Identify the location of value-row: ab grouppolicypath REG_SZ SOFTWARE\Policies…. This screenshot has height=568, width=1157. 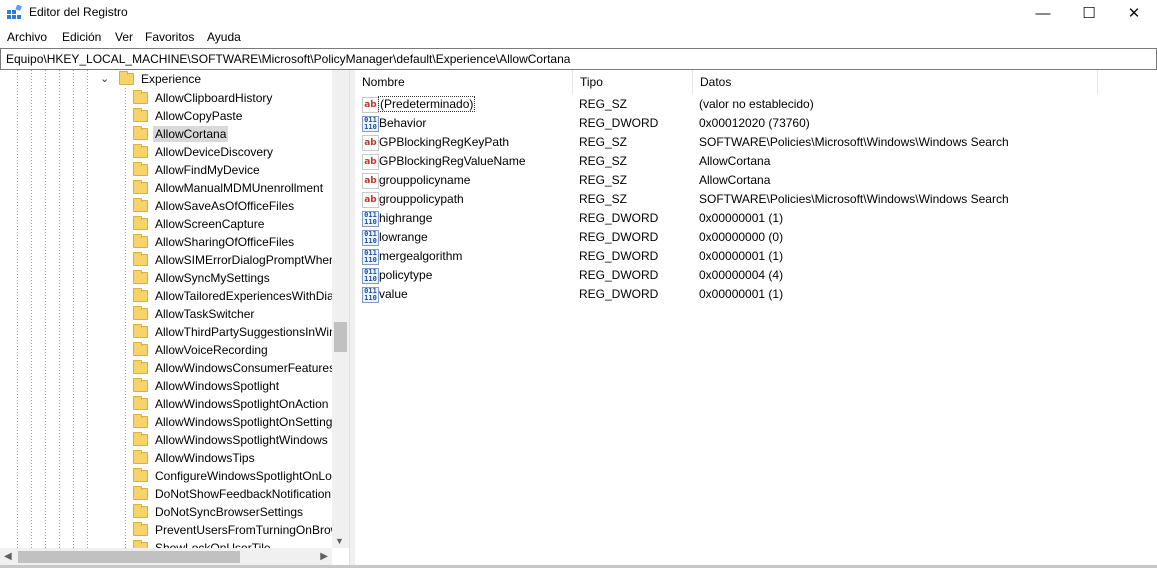
(755, 199).